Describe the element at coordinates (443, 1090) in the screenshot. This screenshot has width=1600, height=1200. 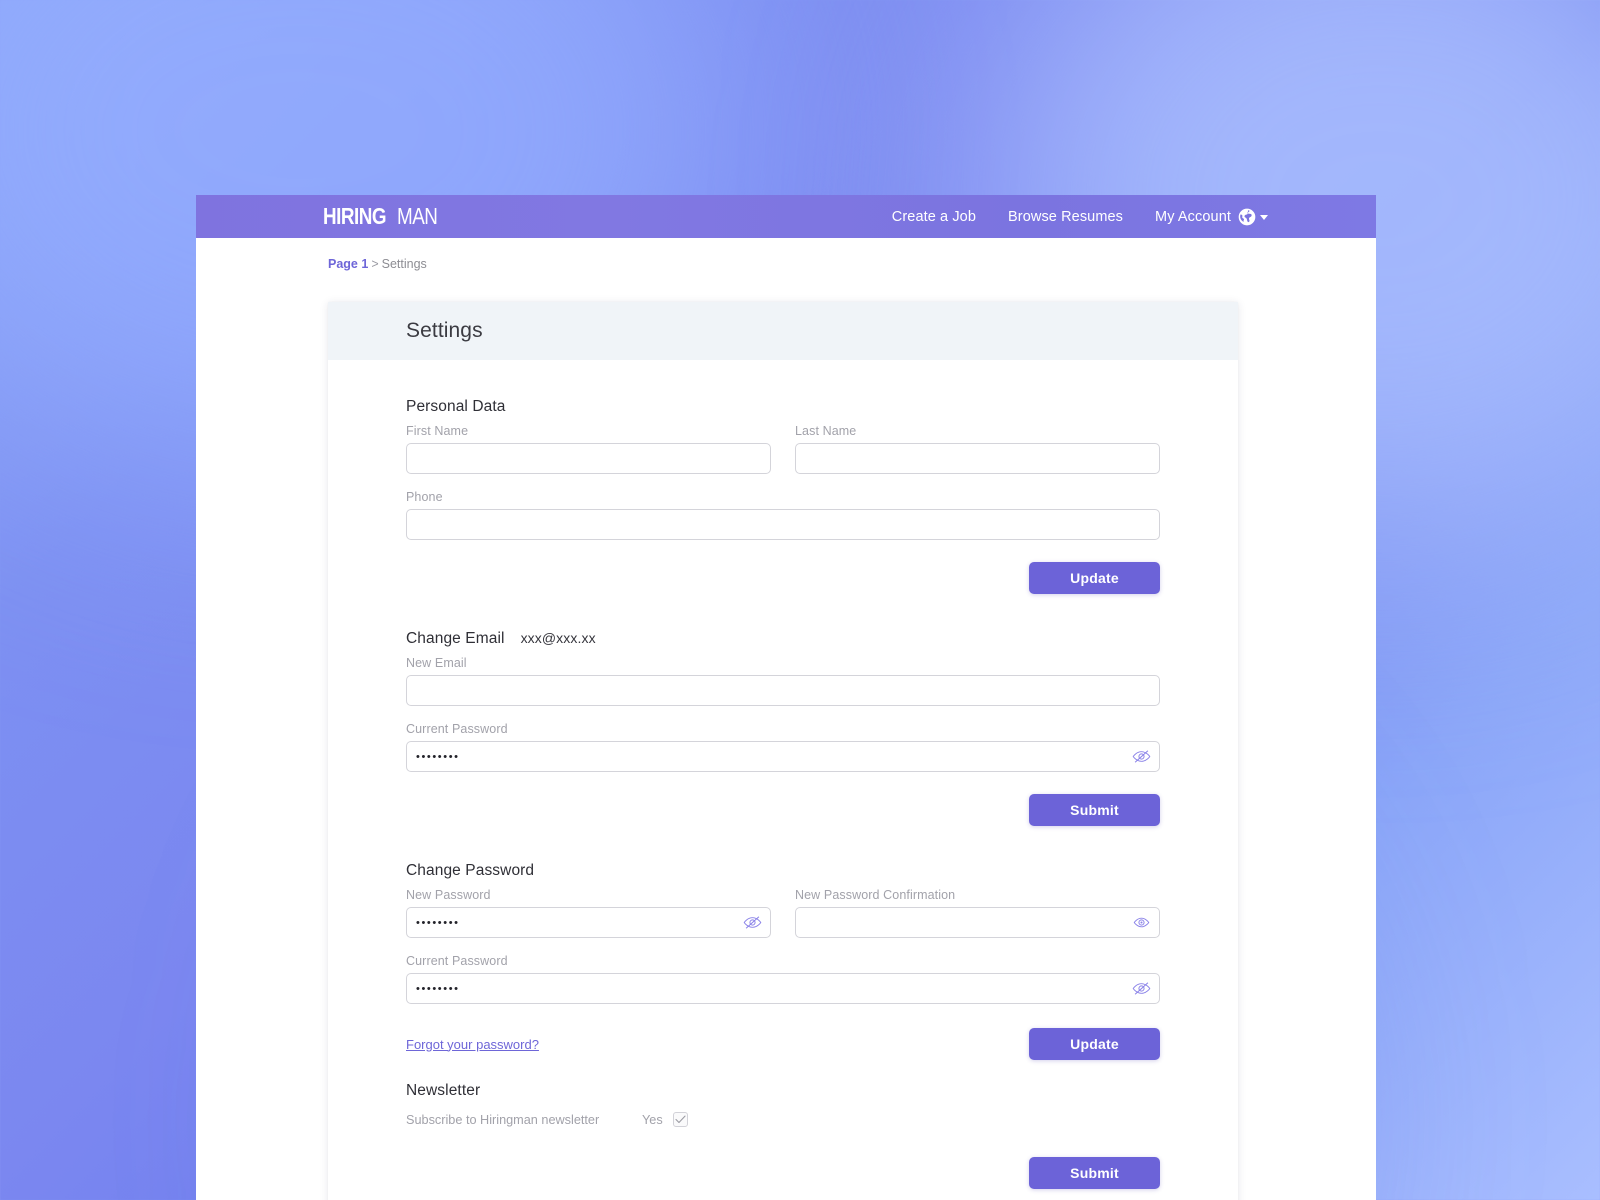
I see `newsletter-heading-text: Newsletter` at that location.